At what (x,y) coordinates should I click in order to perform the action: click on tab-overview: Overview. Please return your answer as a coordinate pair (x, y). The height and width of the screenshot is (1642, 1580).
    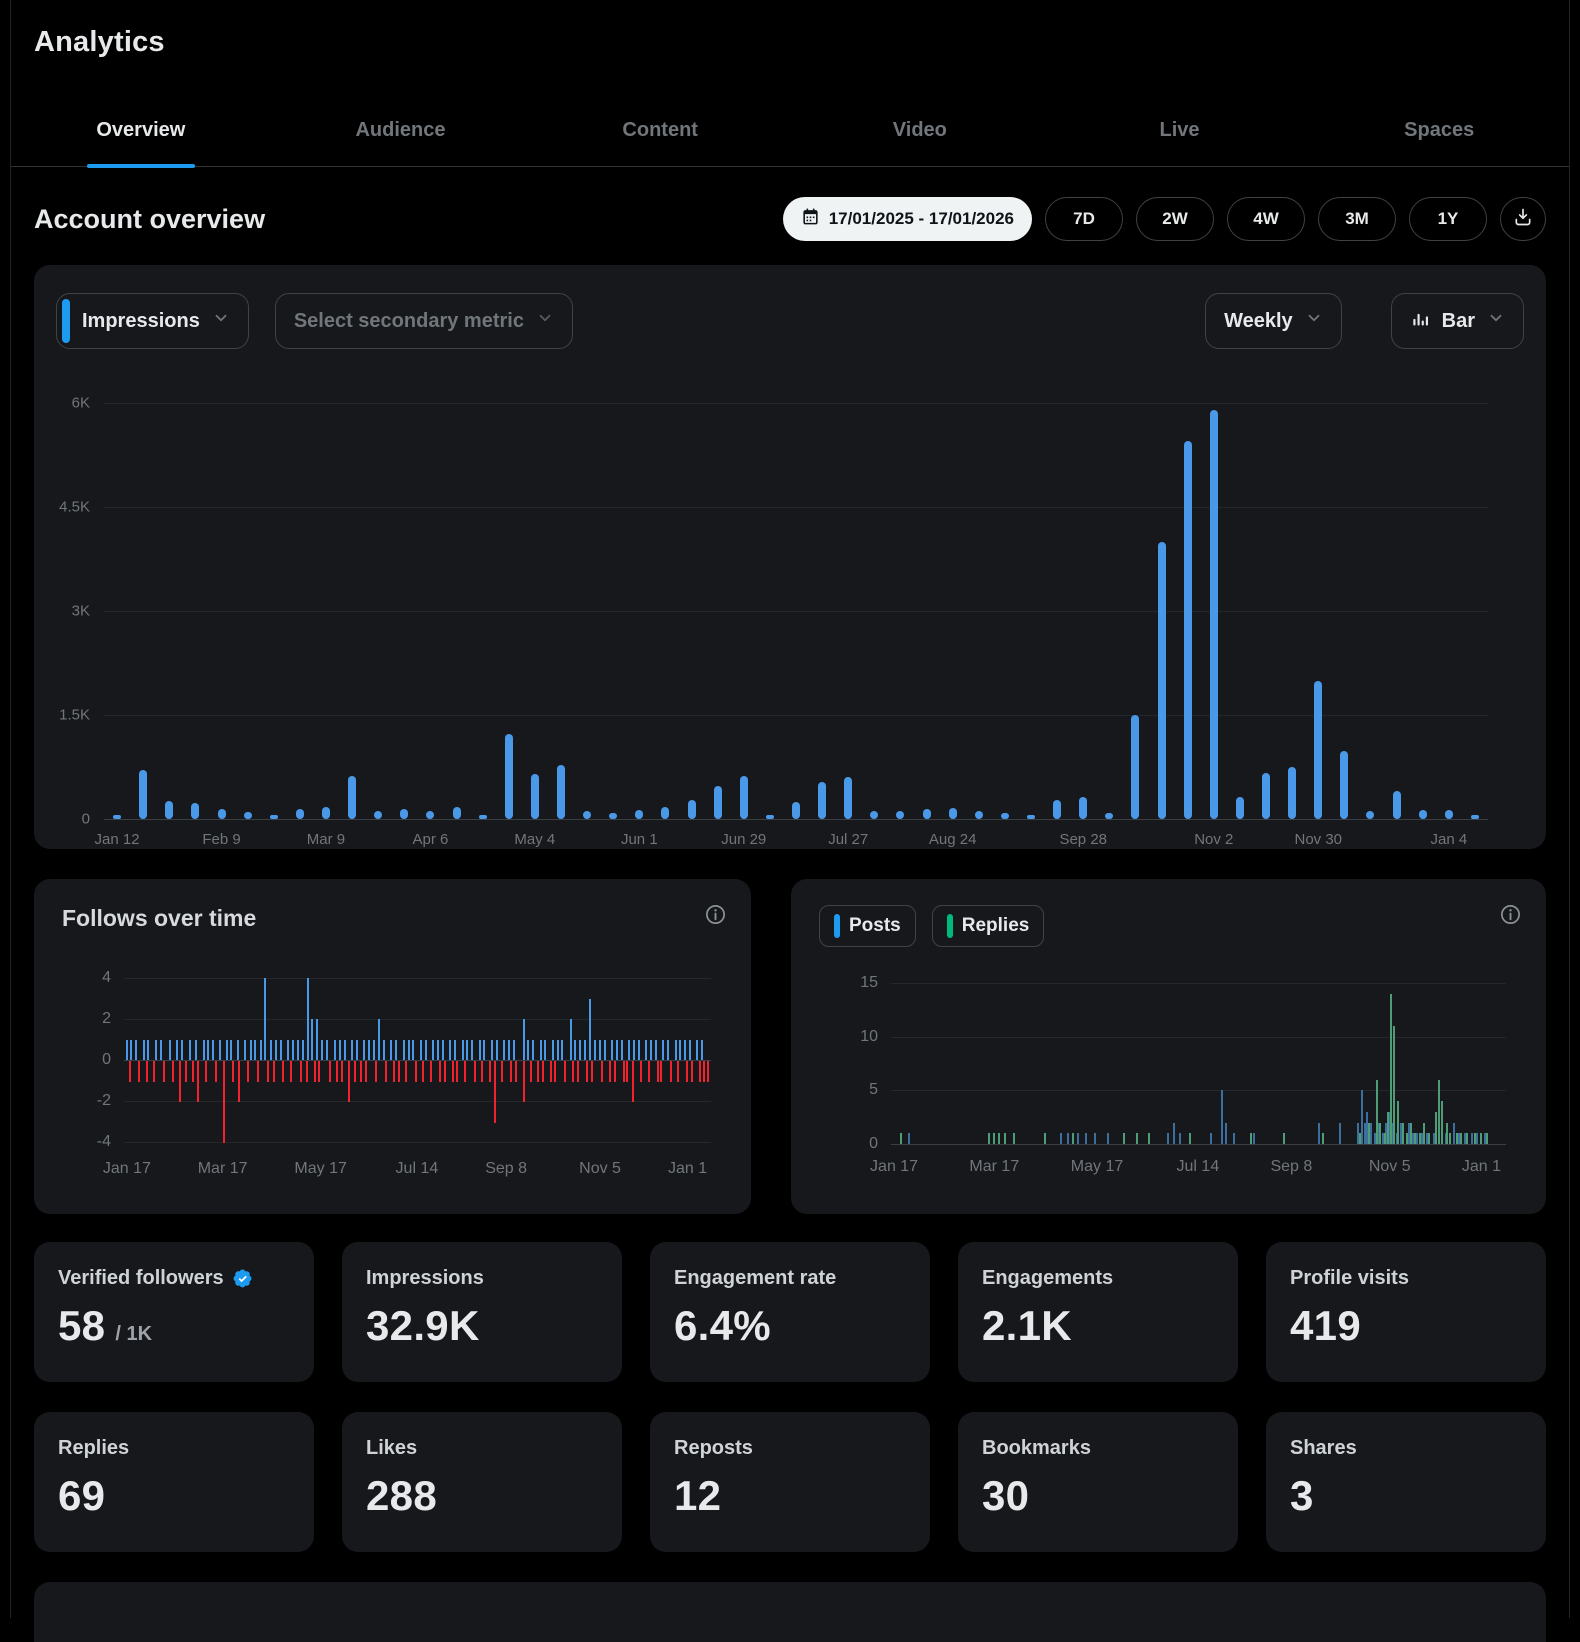
    Looking at the image, I should click on (141, 131).